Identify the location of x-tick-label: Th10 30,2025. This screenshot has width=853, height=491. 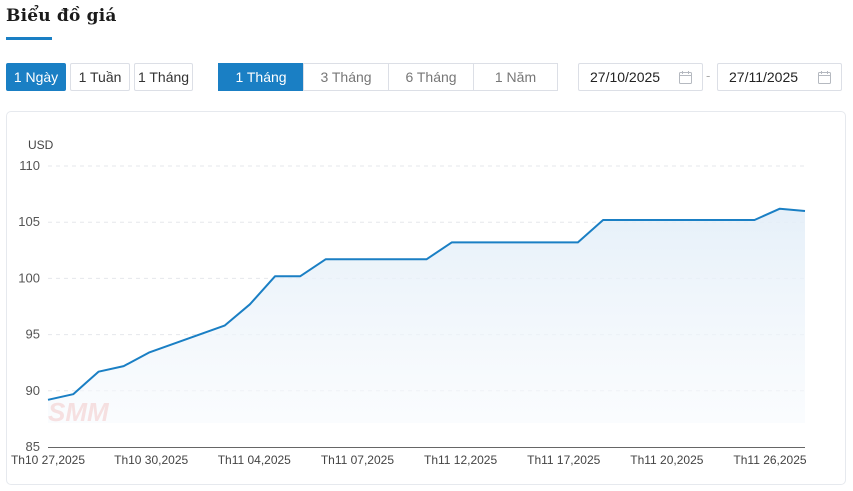
(151, 460).